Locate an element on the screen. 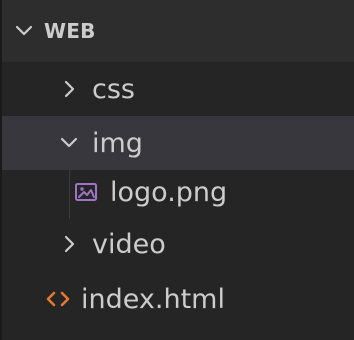 The height and width of the screenshot is (340, 354). html-file-icon is located at coordinates (58, 299).